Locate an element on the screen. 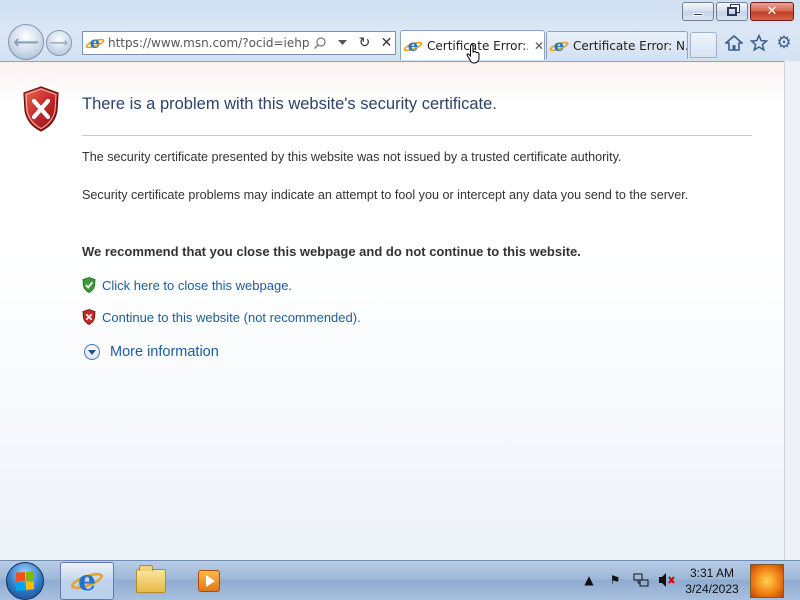 Image resolution: width=800 pixels, height=600 pixels. windows-logo-icon is located at coordinates (25, 581).